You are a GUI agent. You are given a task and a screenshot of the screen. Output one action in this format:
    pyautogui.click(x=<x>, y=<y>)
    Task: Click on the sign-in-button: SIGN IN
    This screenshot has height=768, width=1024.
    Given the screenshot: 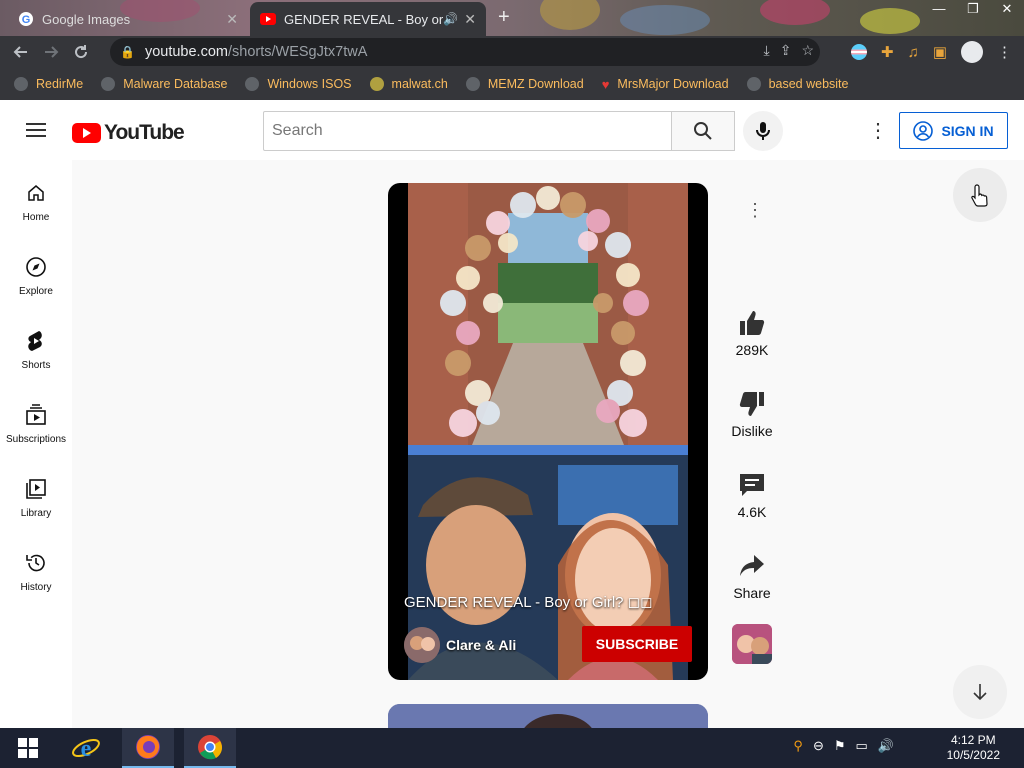 What is the action you would take?
    pyautogui.click(x=953, y=130)
    